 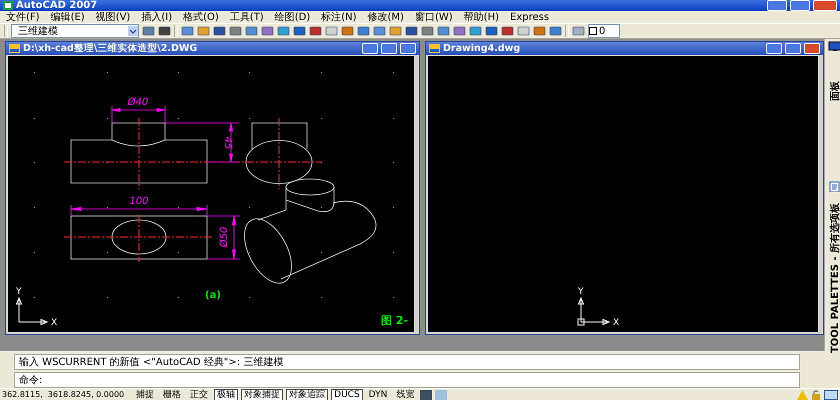 What do you see at coordinates (138, 102) in the screenshot?
I see `dimension-label: Ø40` at bounding box center [138, 102].